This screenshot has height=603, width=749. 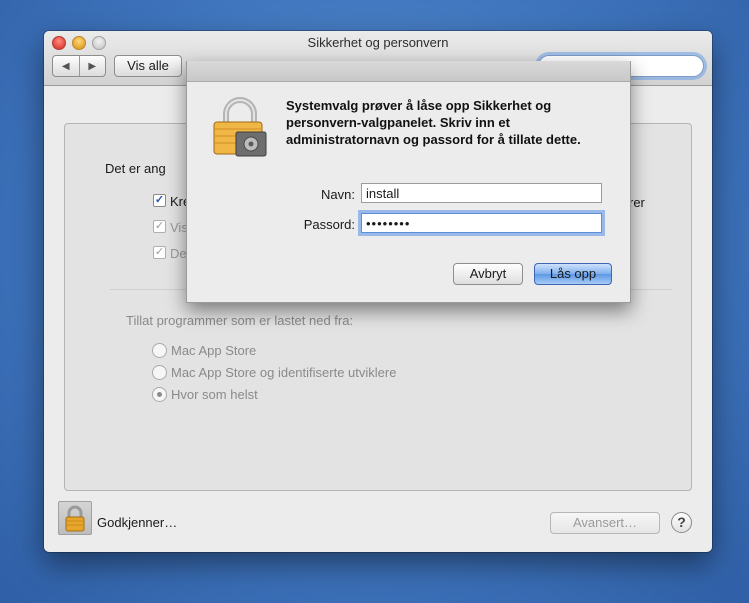 What do you see at coordinates (378, 42) in the screenshot?
I see `window-title: Sikkerhet og personvern` at bounding box center [378, 42].